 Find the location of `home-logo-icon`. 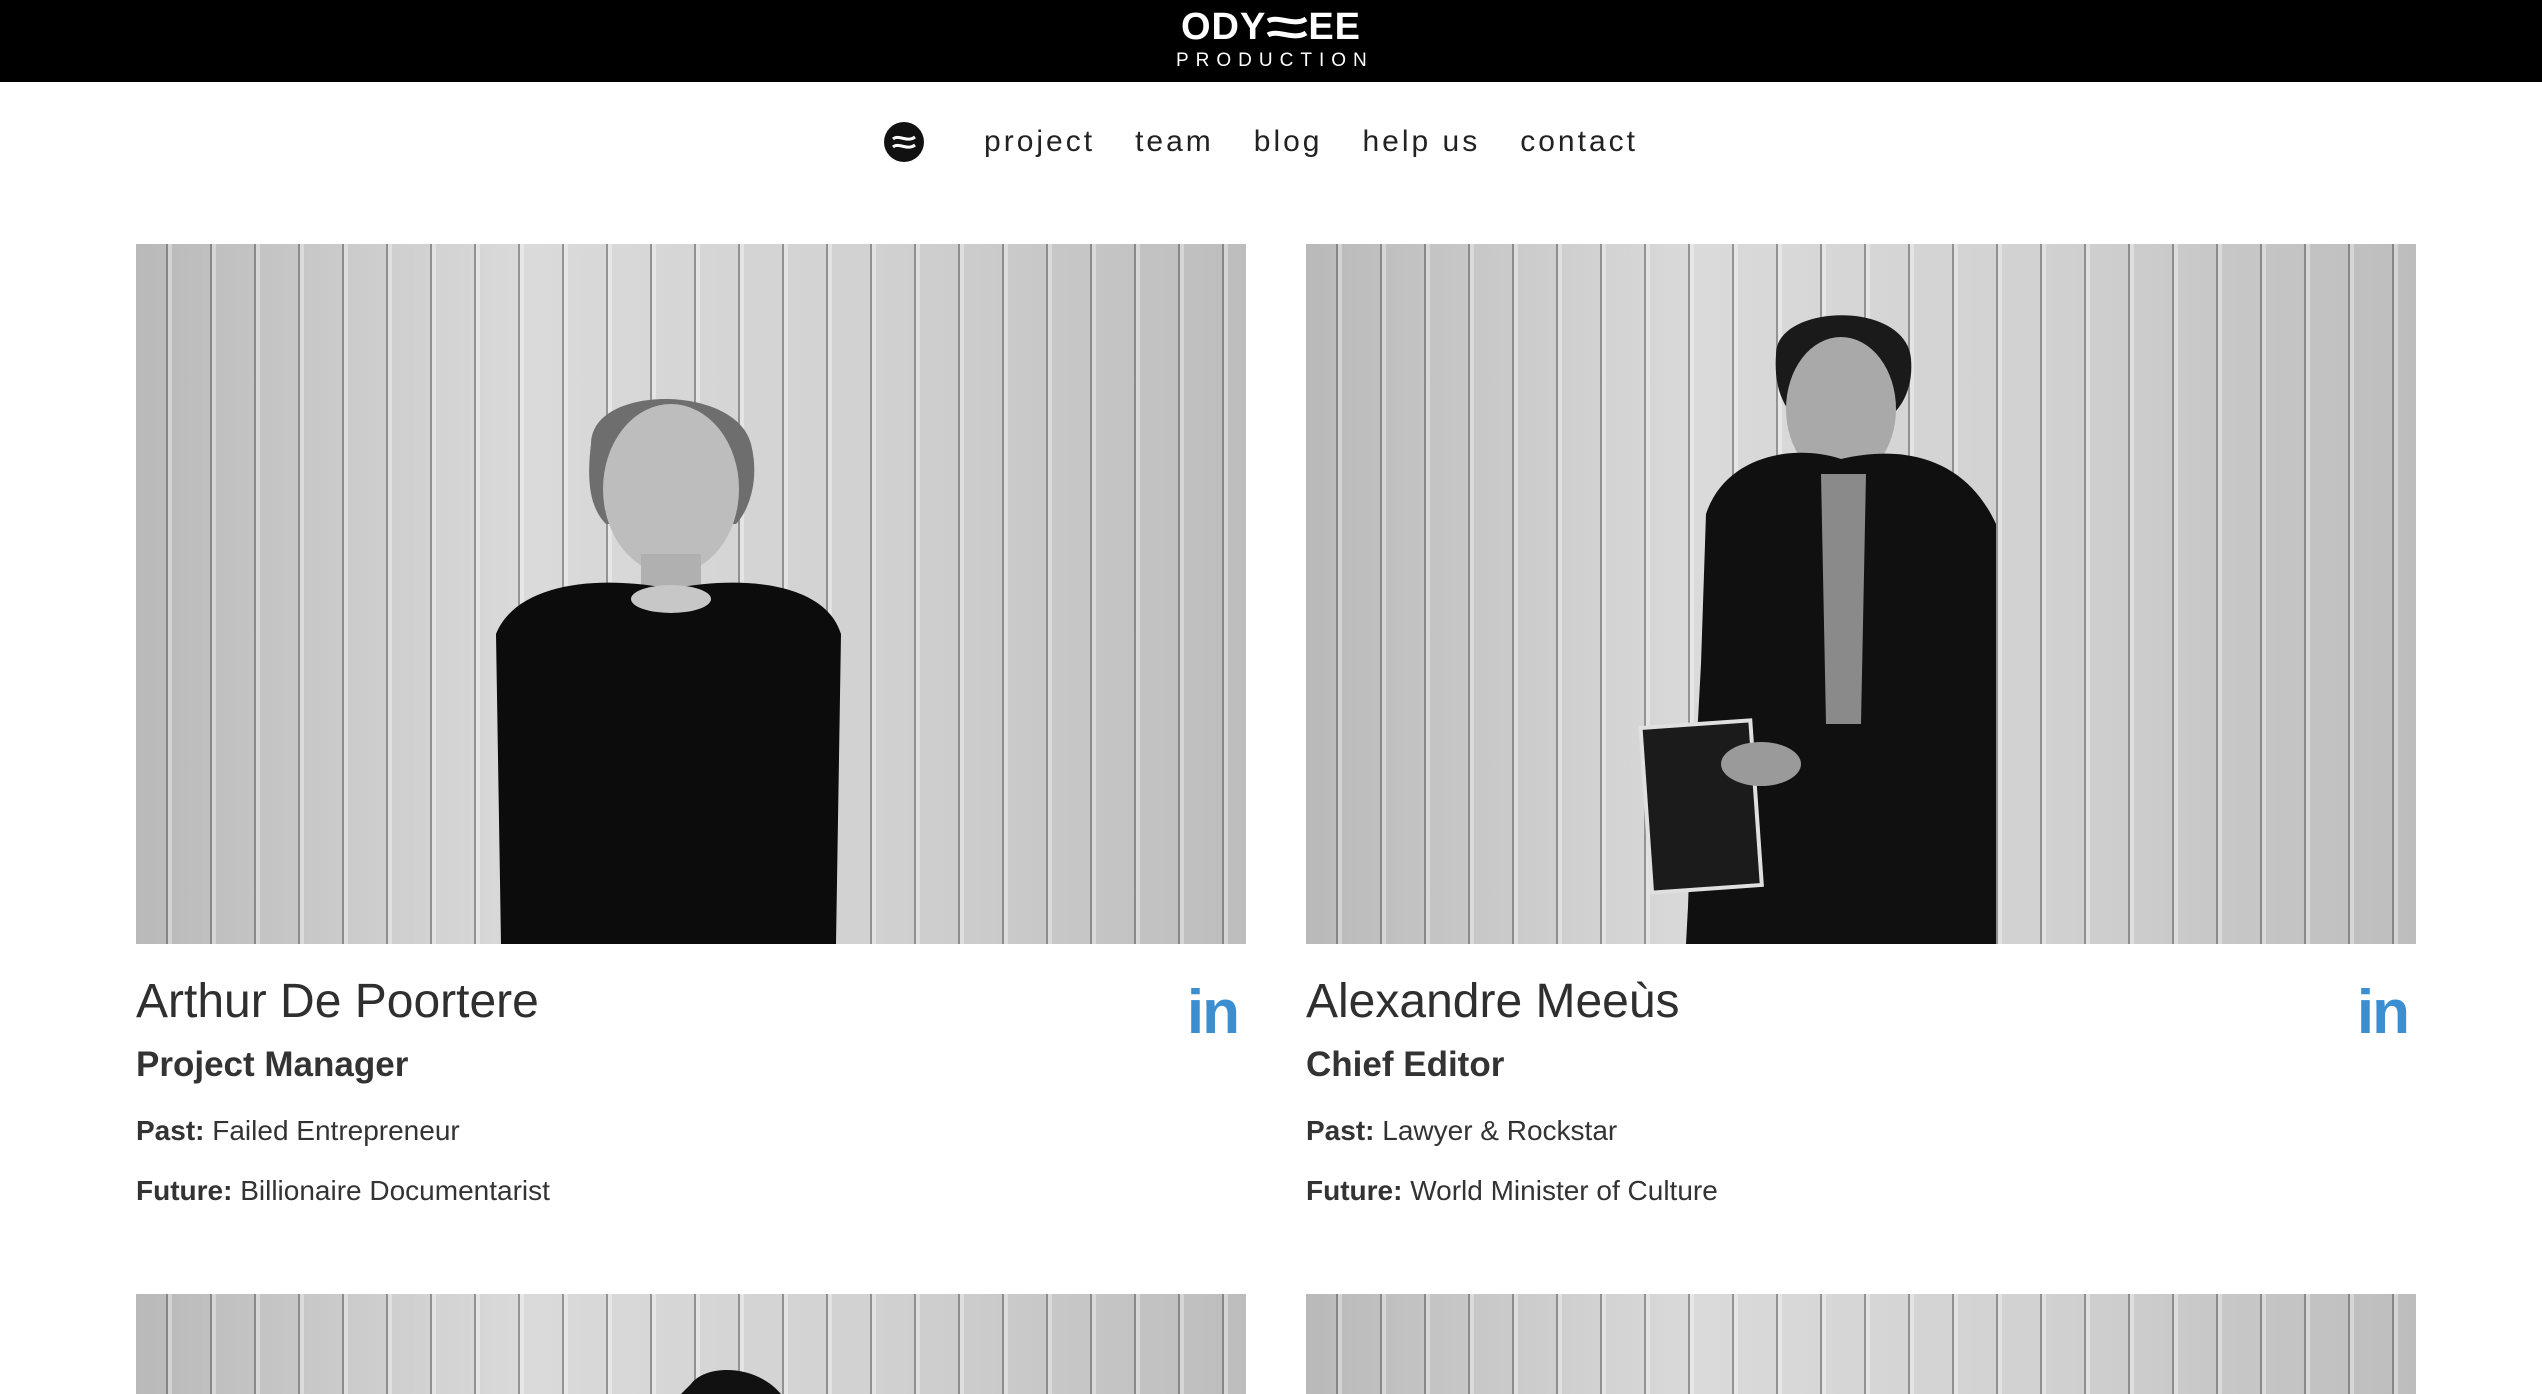

home-logo-icon is located at coordinates (904, 142).